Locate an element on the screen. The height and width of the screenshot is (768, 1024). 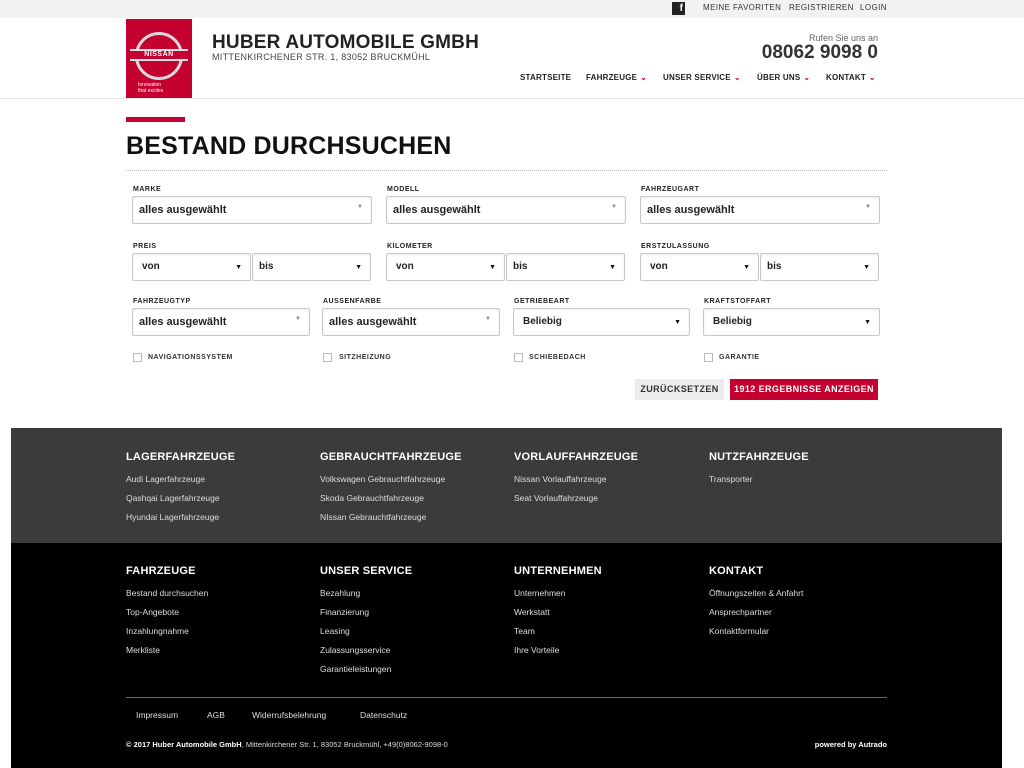
footer-link: Werkstatt is located at coordinates (532, 612).